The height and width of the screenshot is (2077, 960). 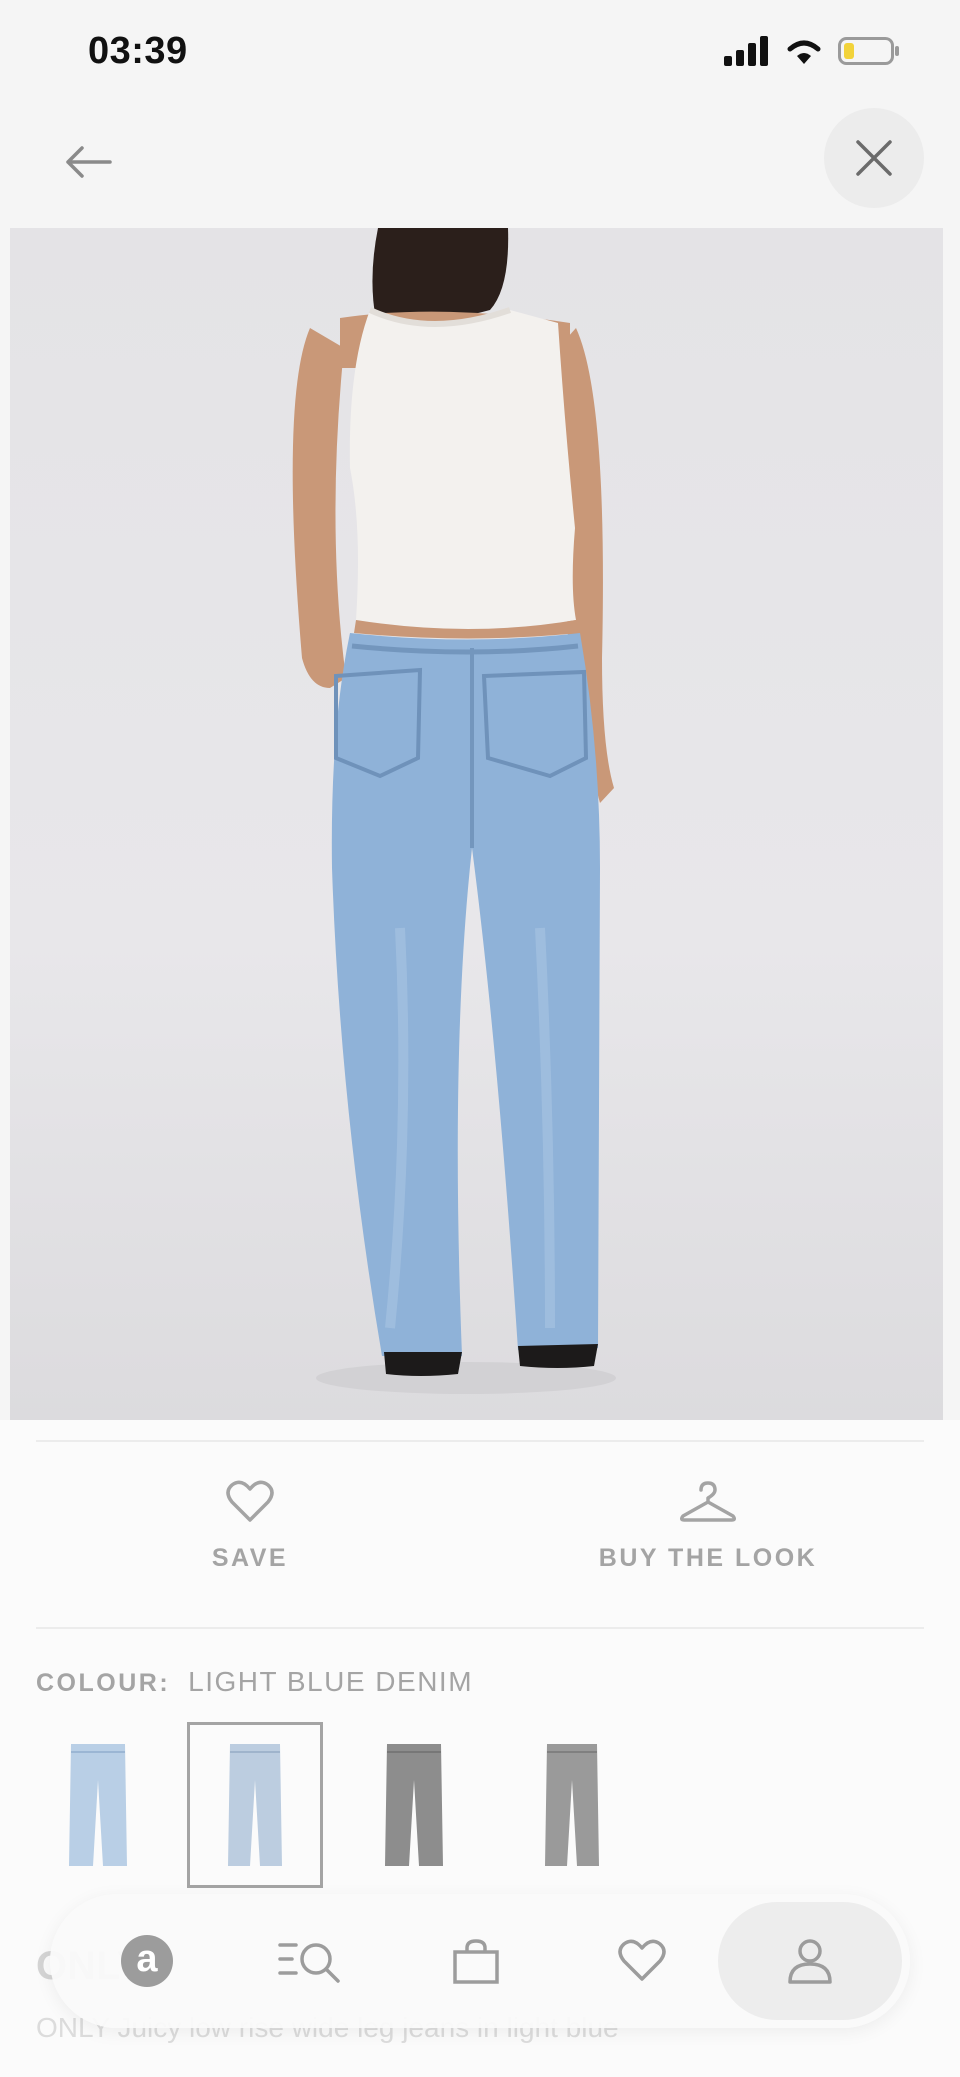 I want to click on colour-row: COLOUR: LIGHT BLUE DENIM, so click(x=254, y=1682).